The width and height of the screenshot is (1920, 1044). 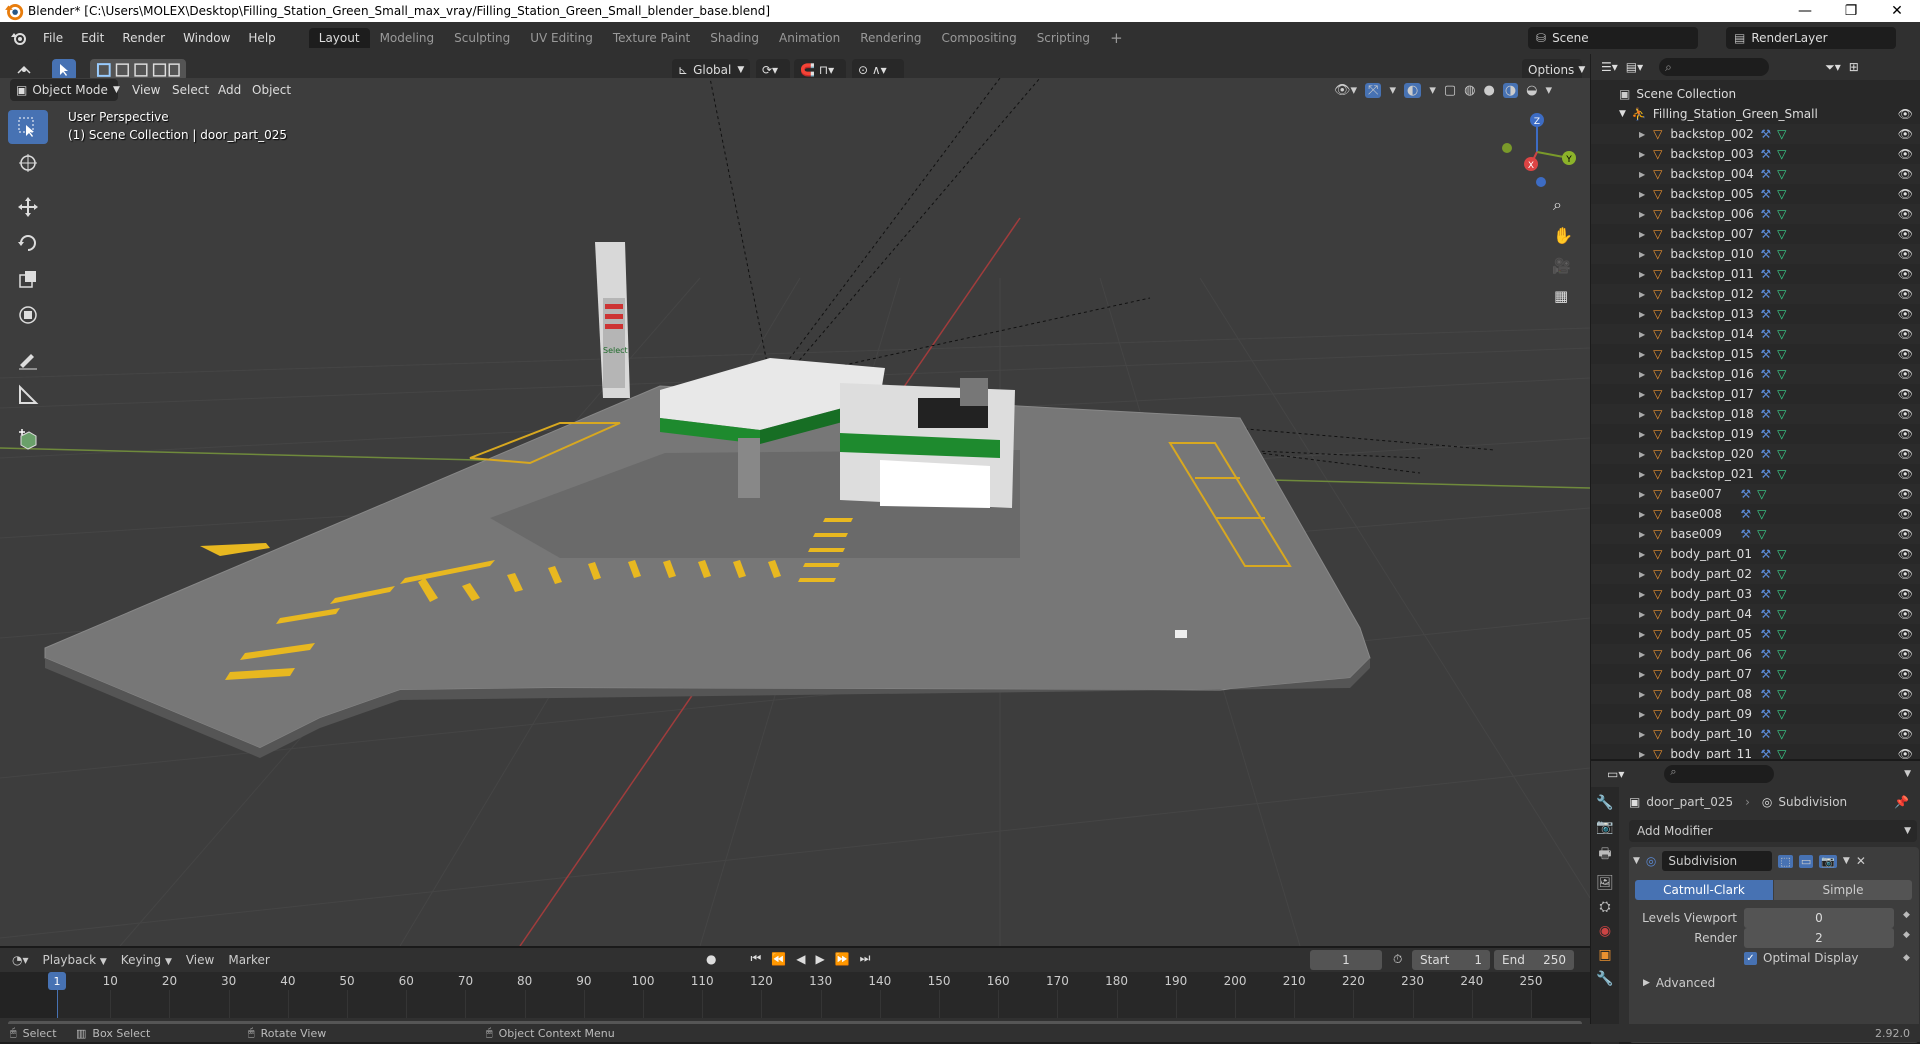 What do you see at coordinates (407, 38) in the screenshot?
I see `tab-modeling: Modeling` at bounding box center [407, 38].